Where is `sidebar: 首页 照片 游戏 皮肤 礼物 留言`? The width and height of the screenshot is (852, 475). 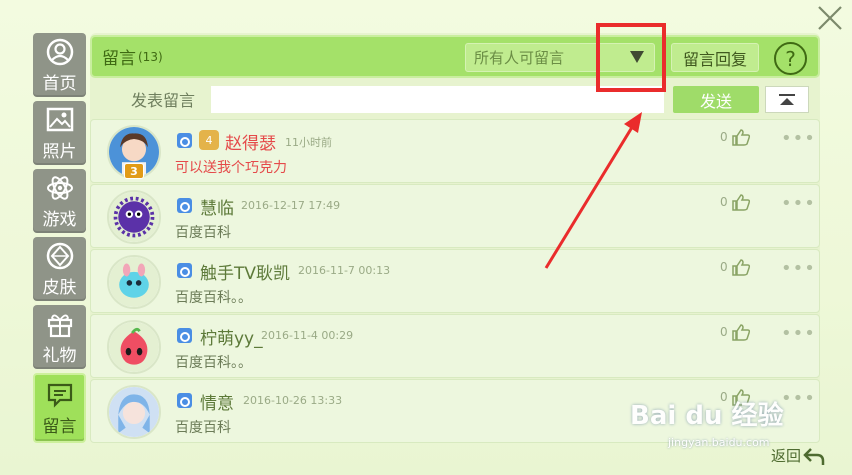 sidebar: 首页 照片 游戏 皮肤 礼物 留言 is located at coordinates (59, 238).